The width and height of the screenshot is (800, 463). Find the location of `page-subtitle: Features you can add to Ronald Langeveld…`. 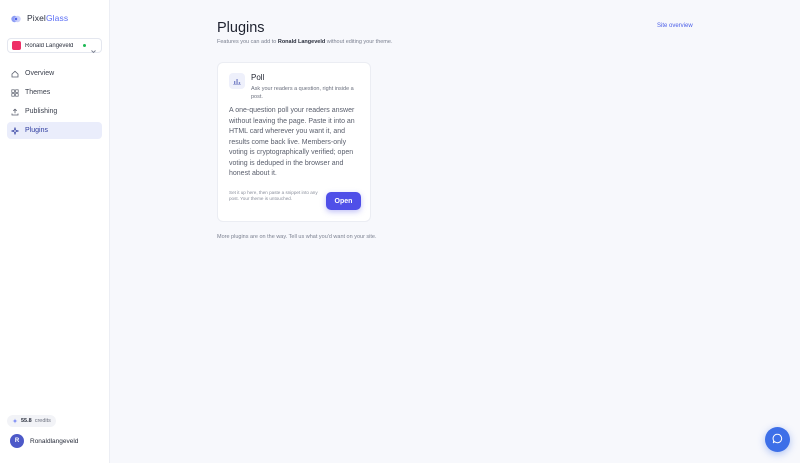

page-subtitle: Features you can add to Ronald Langeveld… is located at coordinates (304, 42).